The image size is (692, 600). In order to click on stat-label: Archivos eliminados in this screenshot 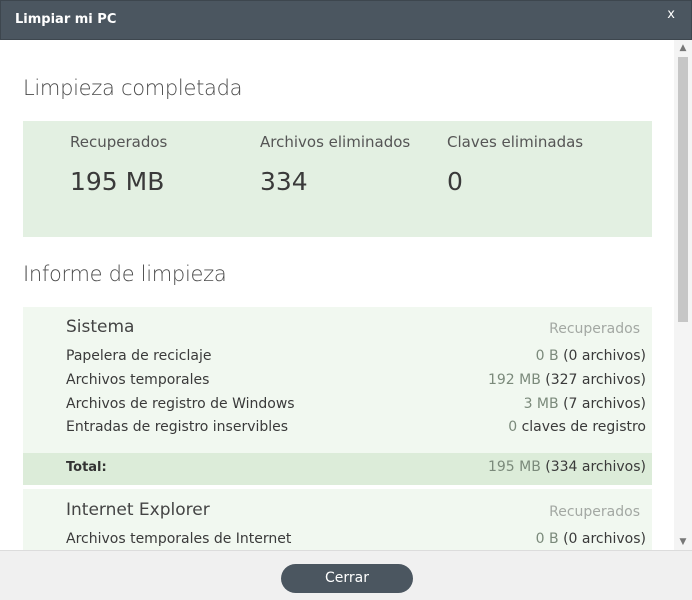, I will do `click(335, 142)`.